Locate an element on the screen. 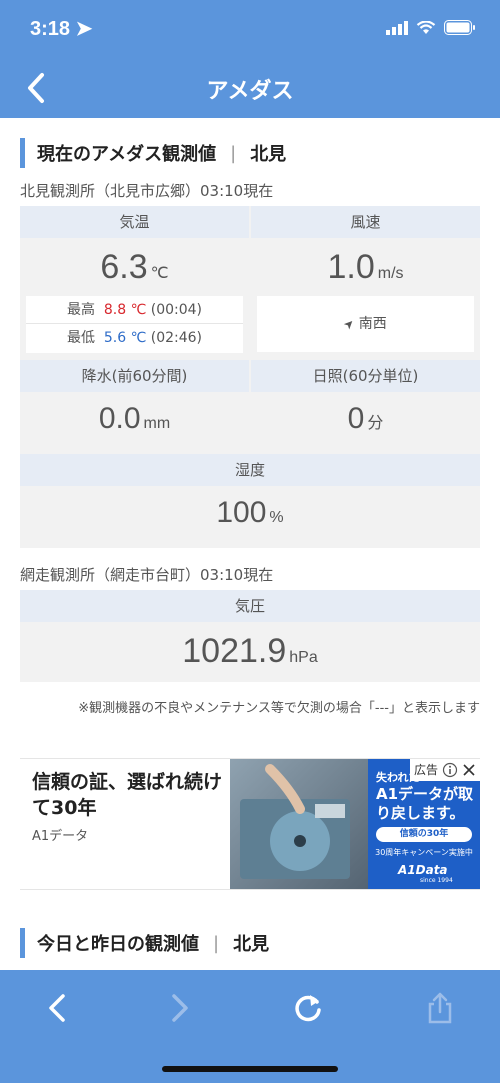  status-icons is located at coordinates (431, 27).